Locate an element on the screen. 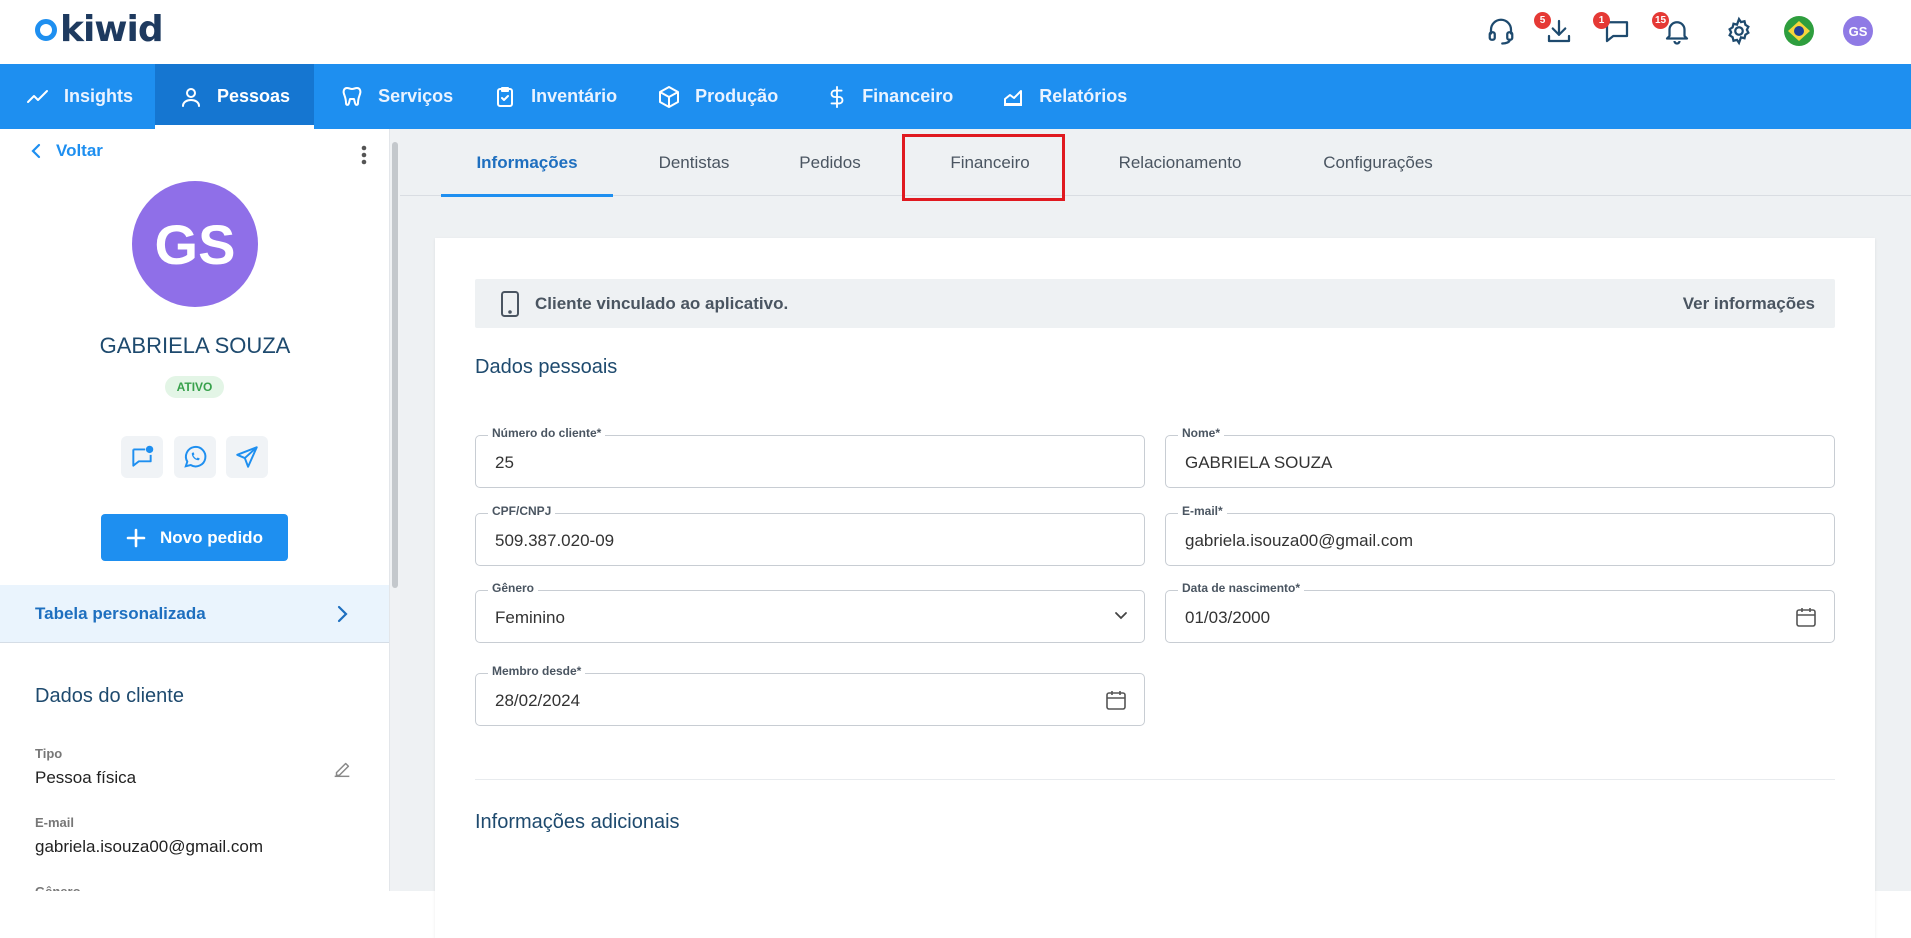 The width and height of the screenshot is (1911, 938). type-label: Tipo is located at coordinates (49, 753).